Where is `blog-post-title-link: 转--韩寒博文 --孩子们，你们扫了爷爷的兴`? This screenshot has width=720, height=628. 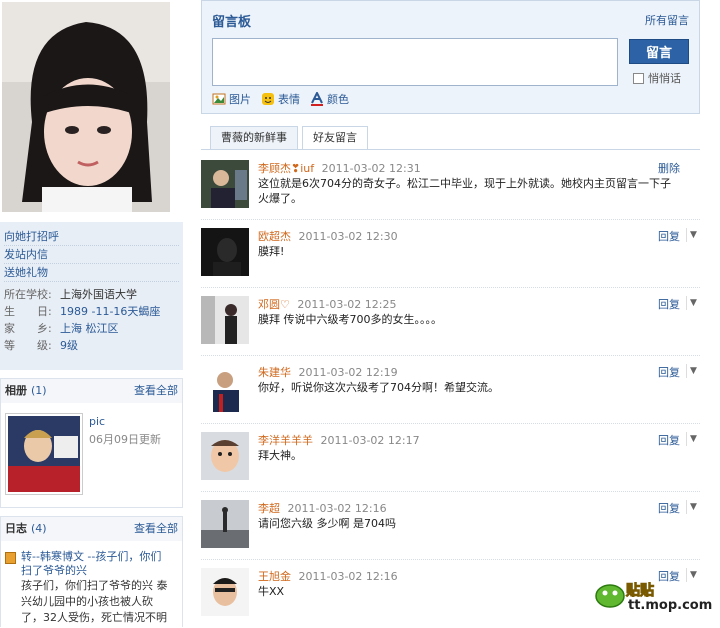 blog-post-title-link: 转--韩寒博文 --孩子们，你们扫了爷爷的兴 is located at coordinates (96, 564).